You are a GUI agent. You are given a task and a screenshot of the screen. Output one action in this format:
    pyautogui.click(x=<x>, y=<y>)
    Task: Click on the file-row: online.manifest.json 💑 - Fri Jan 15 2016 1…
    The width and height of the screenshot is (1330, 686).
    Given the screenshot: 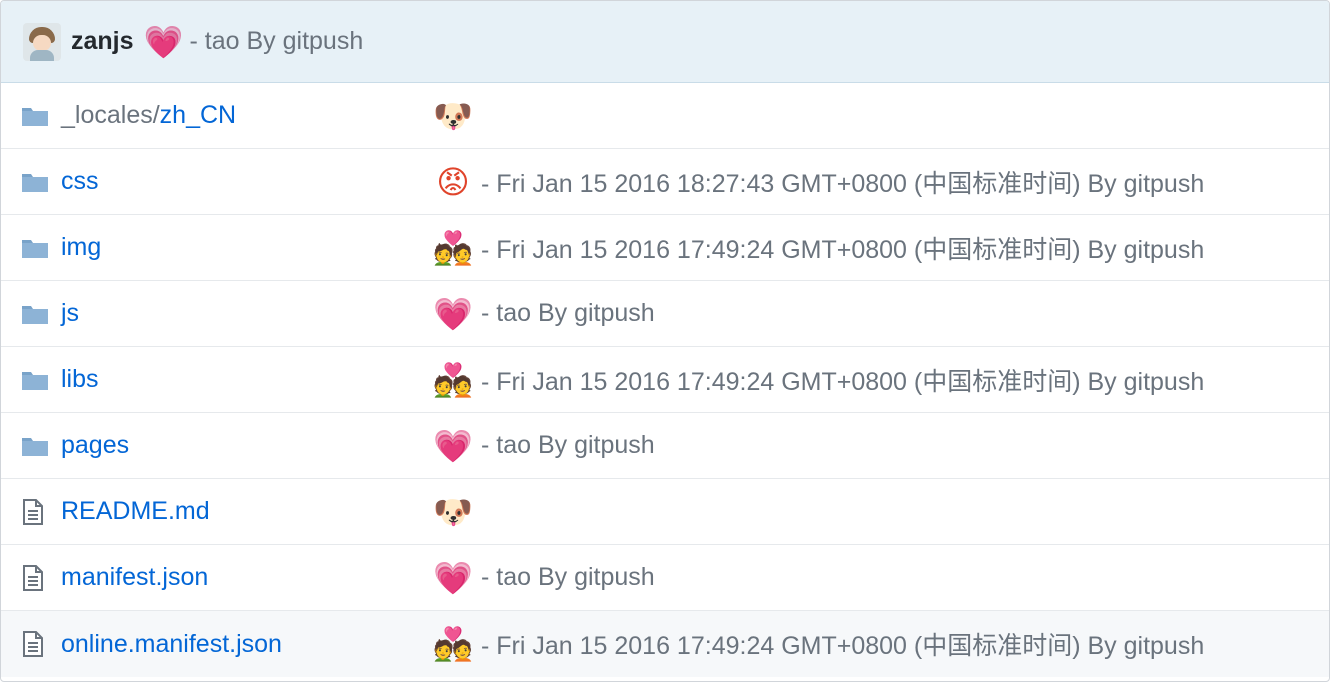 What is the action you would take?
    pyautogui.click(x=665, y=644)
    